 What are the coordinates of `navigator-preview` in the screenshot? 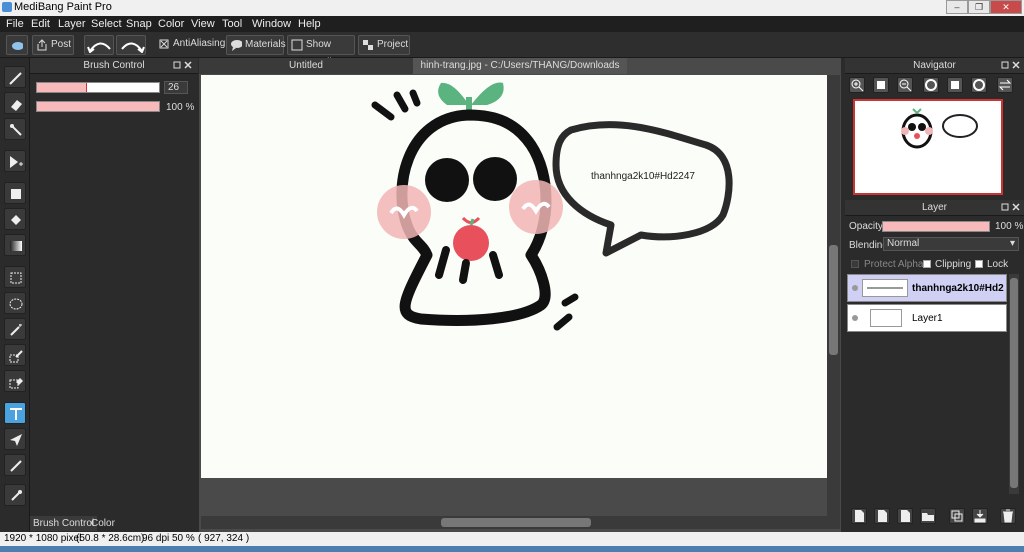 It's located at (928, 147).